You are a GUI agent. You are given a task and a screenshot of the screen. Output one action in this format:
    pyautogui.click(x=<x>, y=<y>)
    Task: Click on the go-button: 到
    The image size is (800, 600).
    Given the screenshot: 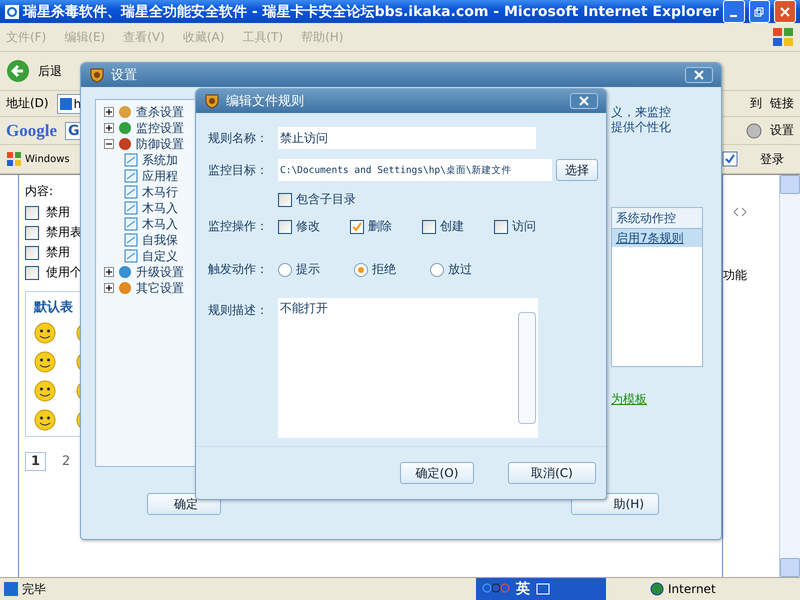 What is the action you would take?
    pyautogui.click(x=756, y=103)
    